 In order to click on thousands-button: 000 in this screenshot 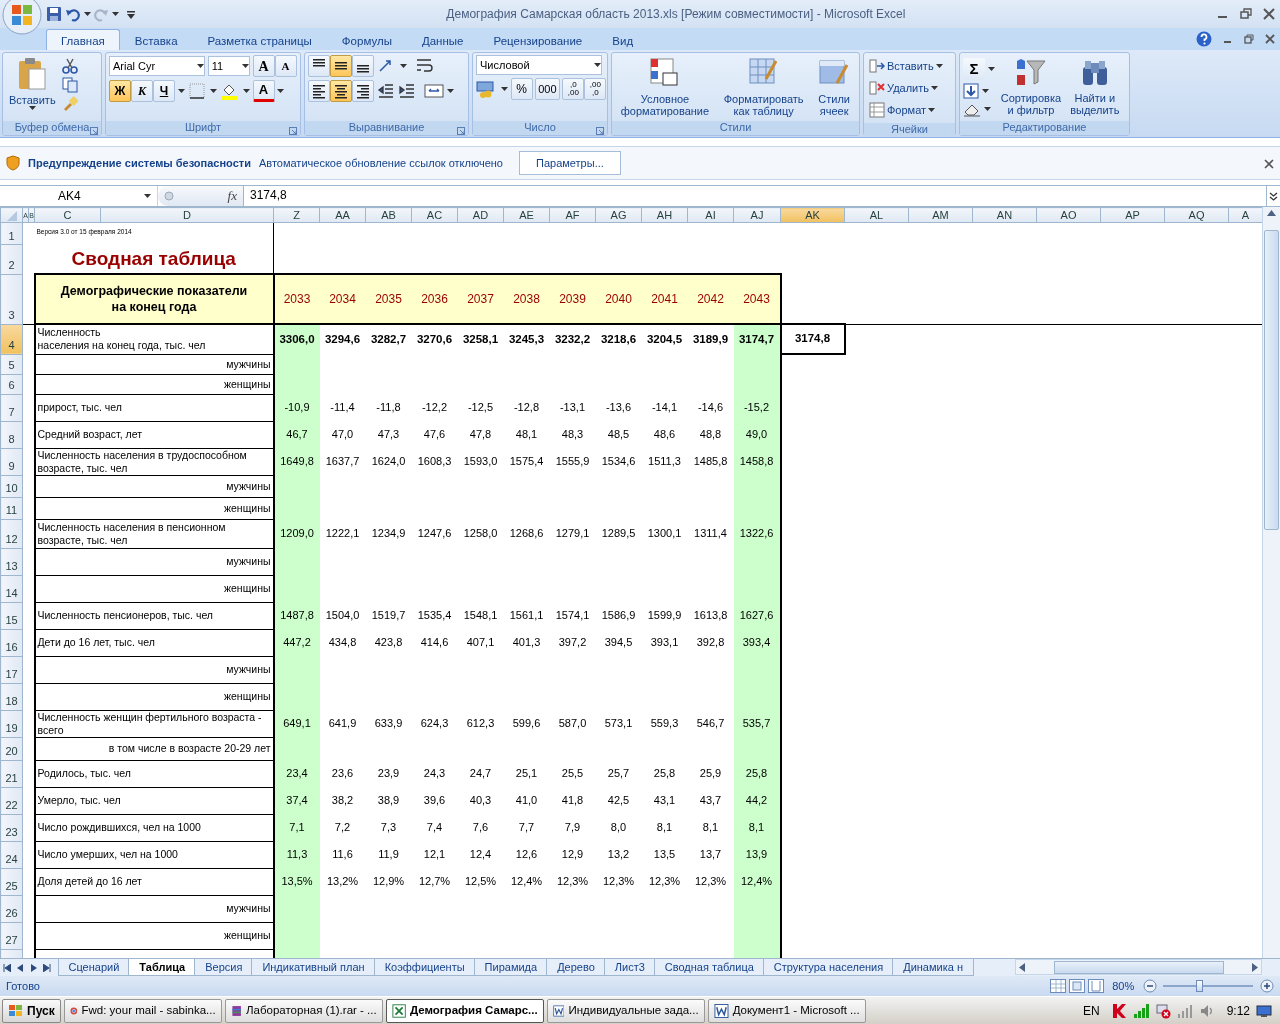, I will do `click(547, 88)`.